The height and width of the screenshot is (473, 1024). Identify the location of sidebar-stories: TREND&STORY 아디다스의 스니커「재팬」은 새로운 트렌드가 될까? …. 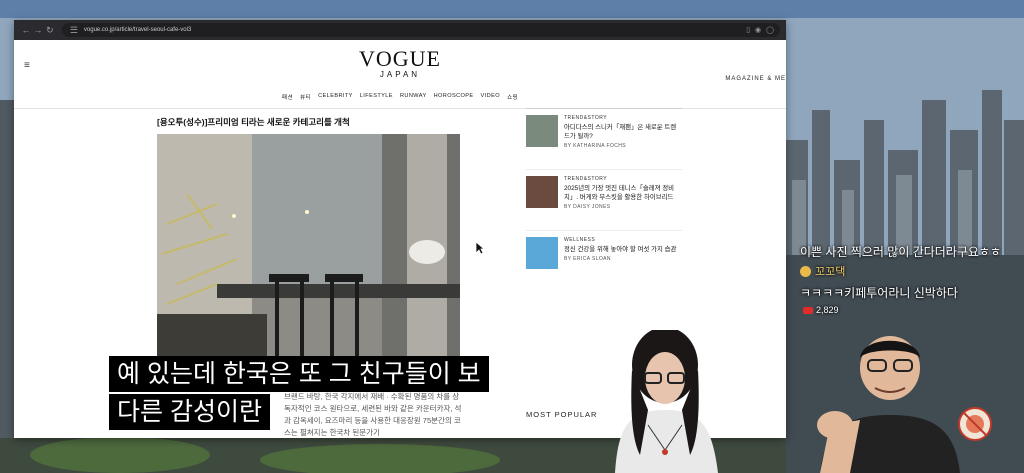
(604, 202).